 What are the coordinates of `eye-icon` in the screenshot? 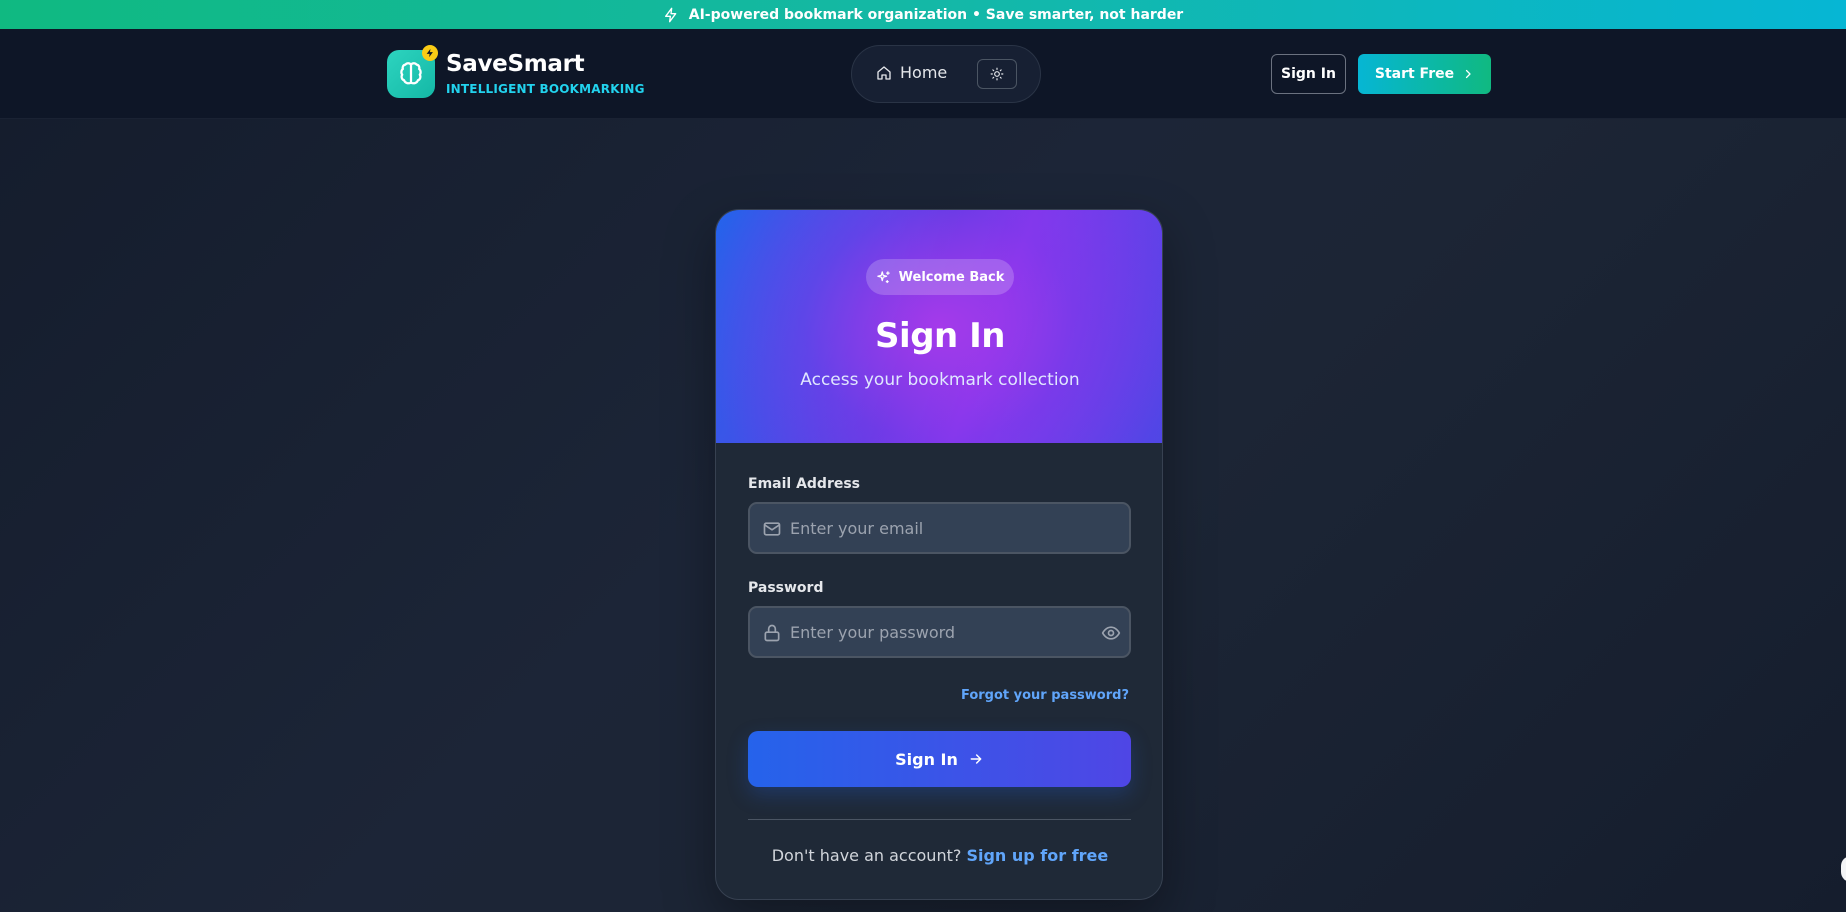 It's located at (1111, 633).